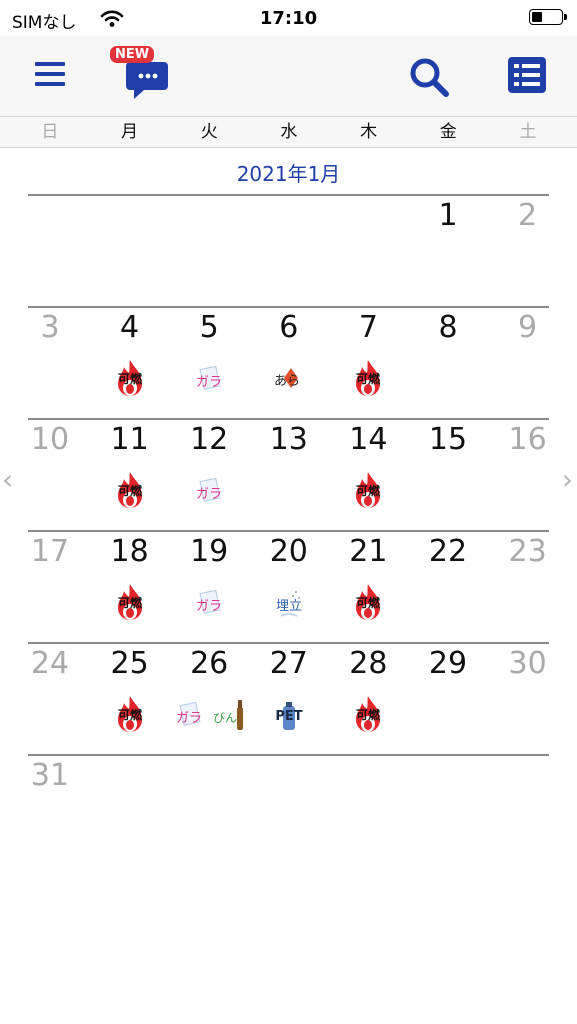  Describe the element at coordinates (130, 327) in the screenshot. I see `calendar-day: 4` at that location.